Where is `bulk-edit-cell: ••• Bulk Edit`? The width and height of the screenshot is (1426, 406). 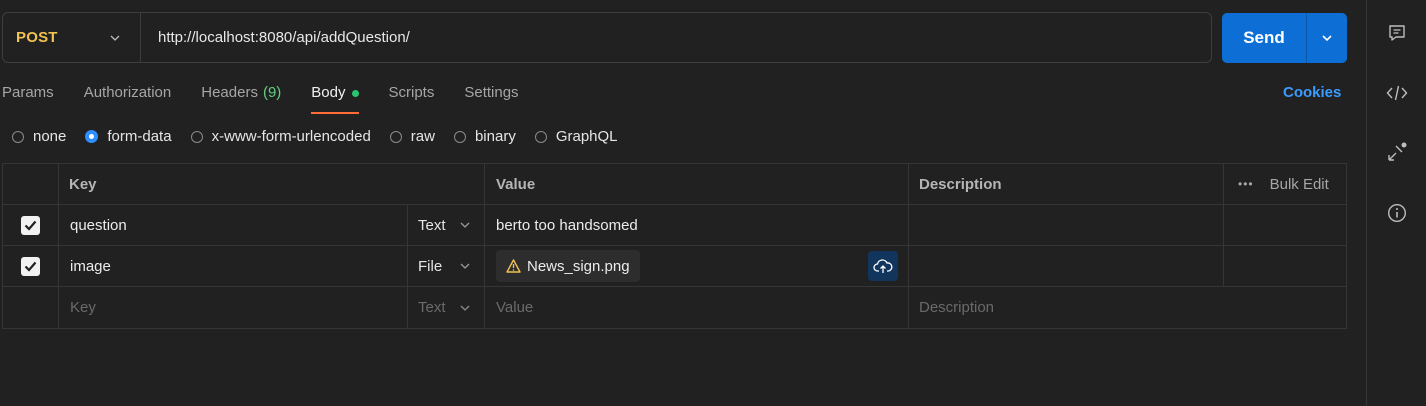
bulk-edit-cell: ••• Bulk Edit is located at coordinates (1285, 184).